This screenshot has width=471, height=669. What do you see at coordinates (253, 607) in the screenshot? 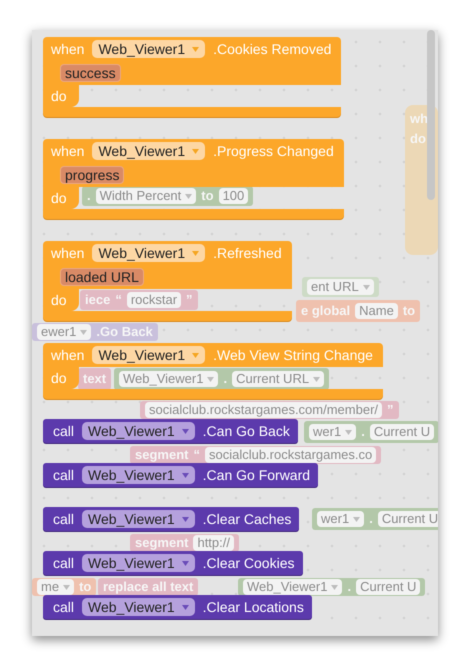
I see `method-name-label: .Clear Locations` at bounding box center [253, 607].